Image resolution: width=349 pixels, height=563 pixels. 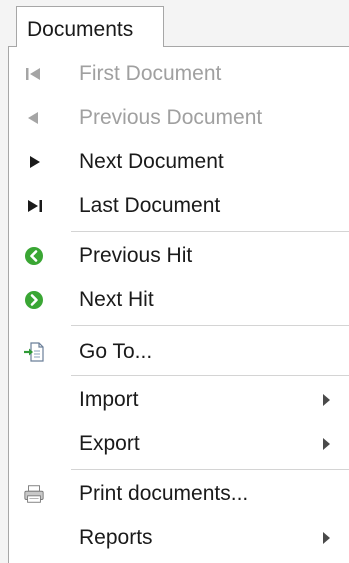 I want to click on previous-hit-icon, so click(x=34, y=256).